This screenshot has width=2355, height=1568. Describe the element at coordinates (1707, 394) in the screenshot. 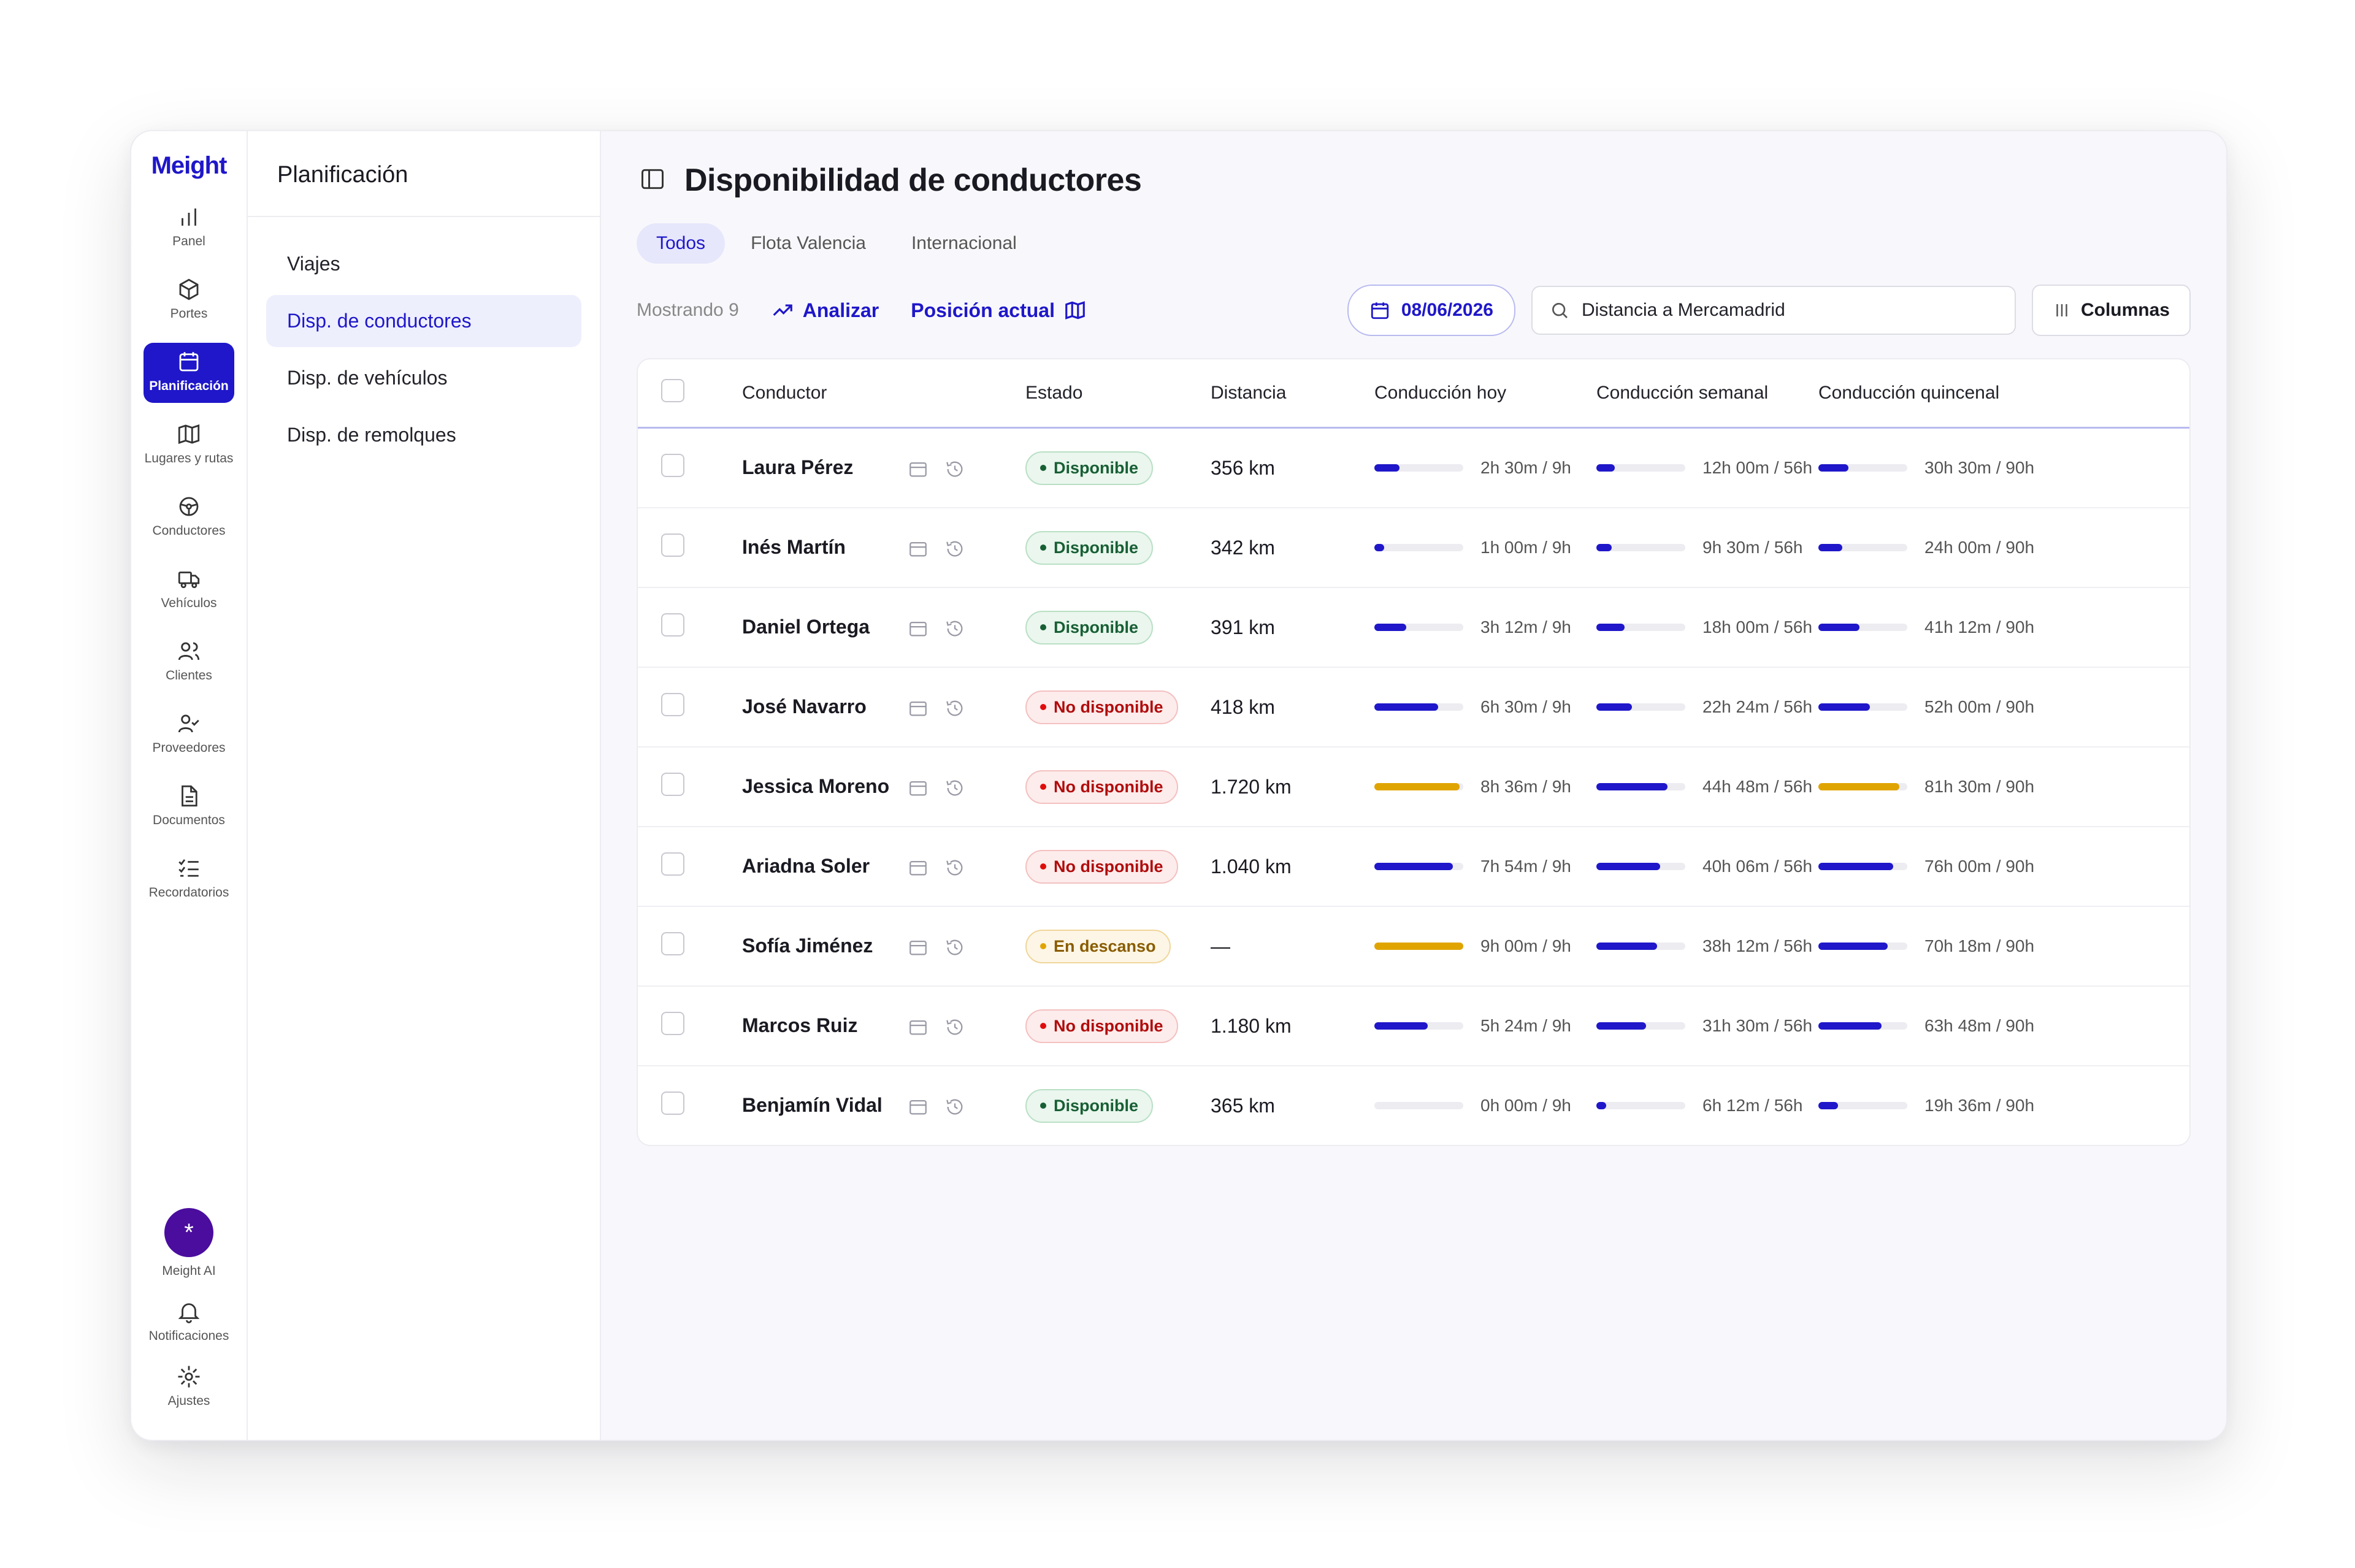

I see `header-driving-weekly: Conducción semanal` at that location.